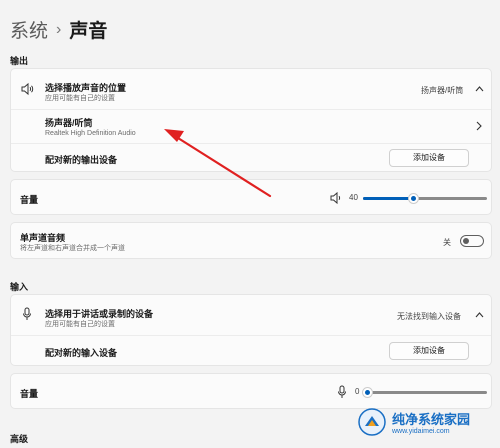  Describe the element at coordinates (88, 31) in the screenshot. I see `page-title: 声音` at that location.